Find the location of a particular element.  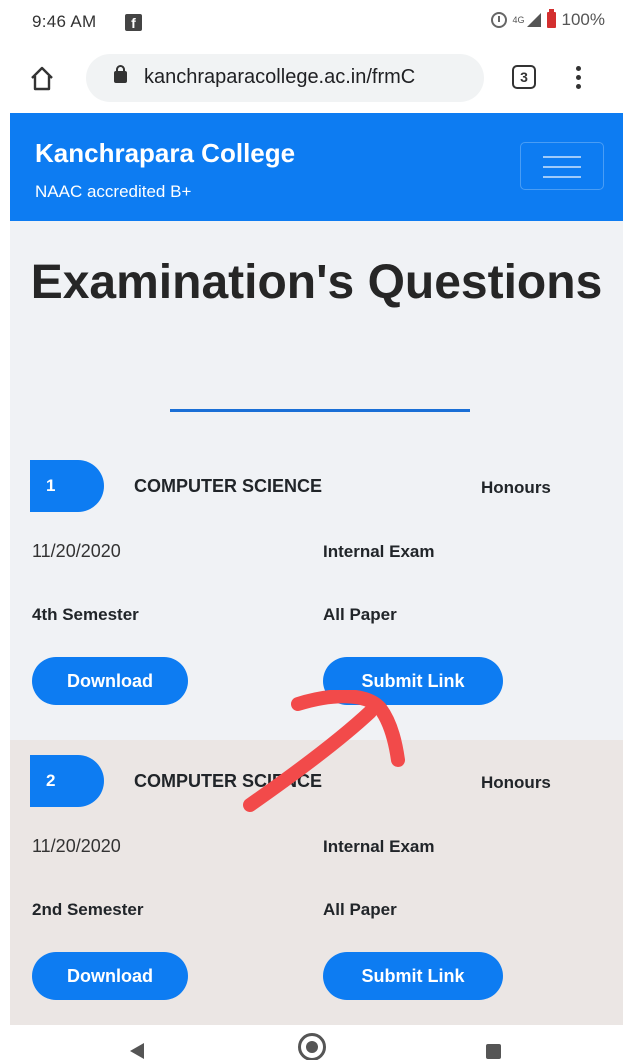

record-semester: 4th Semester is located at coordinates (85, 614).